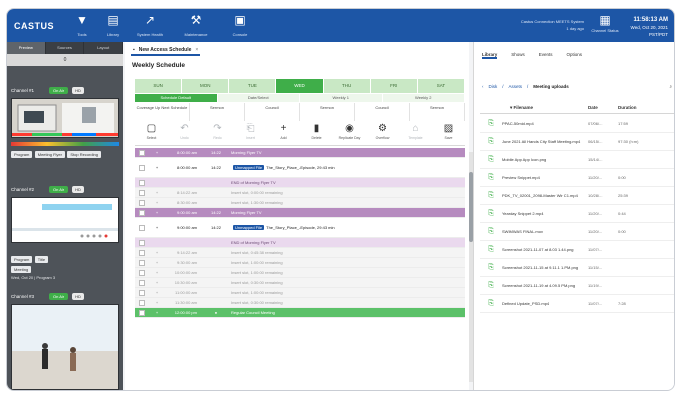  What do you see at coordinates (84, 154) in the screenshot?
I see `tag-chip: Stop Recording` at bounding box center [84, 154].